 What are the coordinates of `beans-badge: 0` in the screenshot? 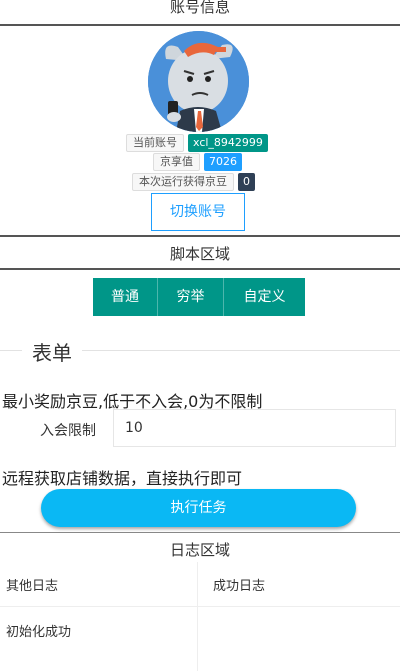 It's located at (246, 182).